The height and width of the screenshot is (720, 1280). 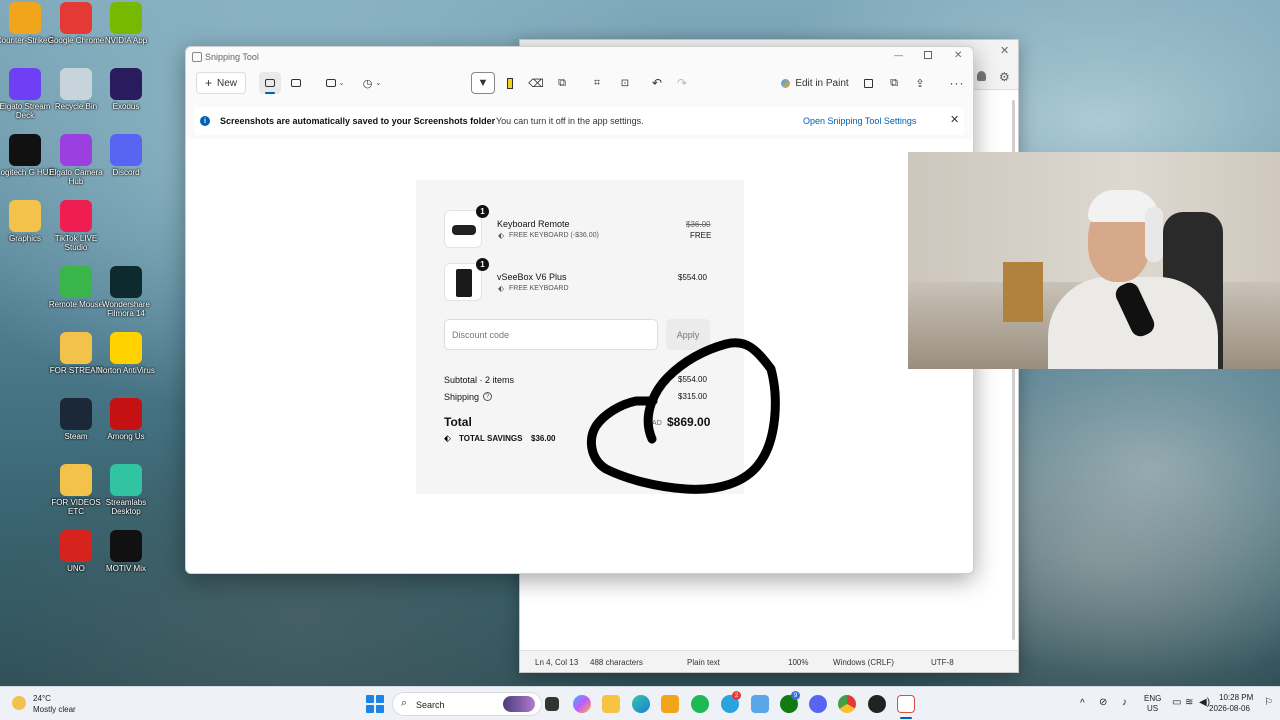 What do you see at coordinates (126, 155) in the screenshot?
I see `desktop-icon: Discord` at bounding box center [126, 155].